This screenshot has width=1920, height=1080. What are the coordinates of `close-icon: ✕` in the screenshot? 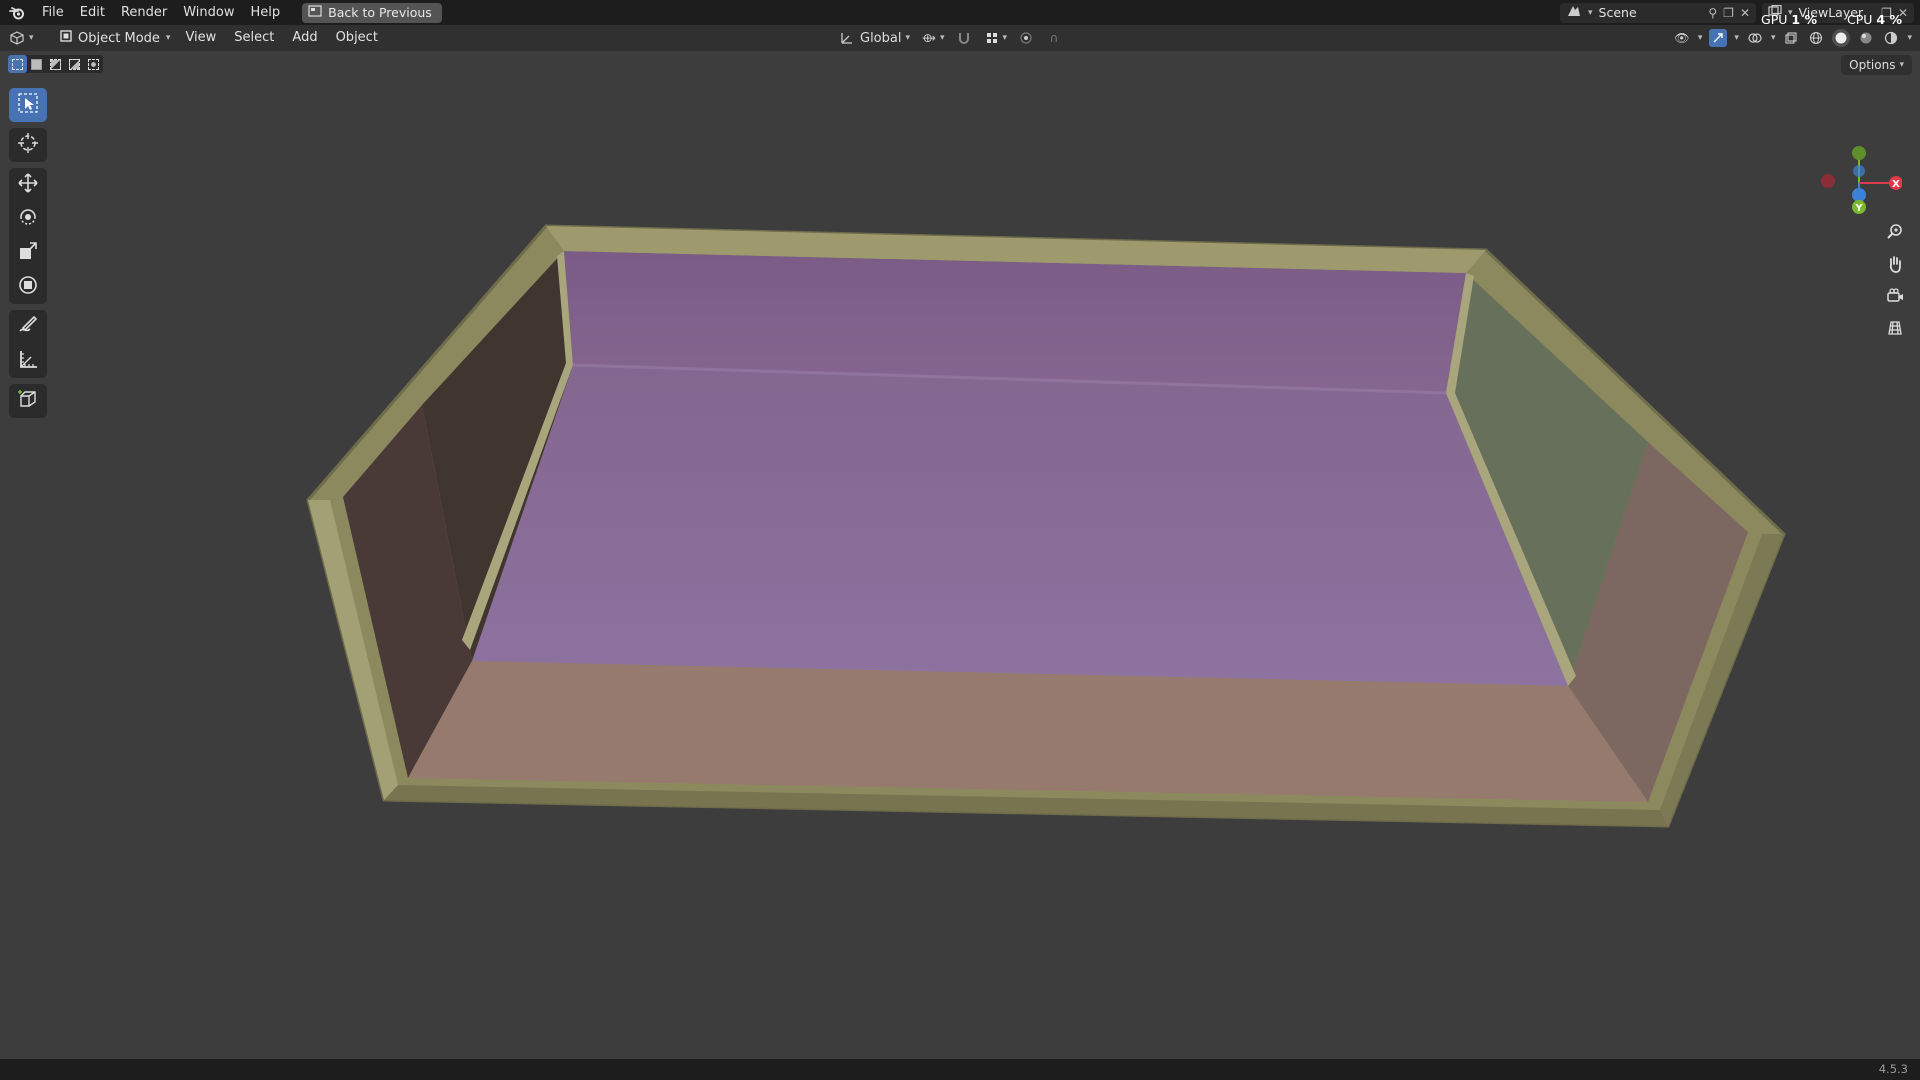 It's located at (1745, 13).